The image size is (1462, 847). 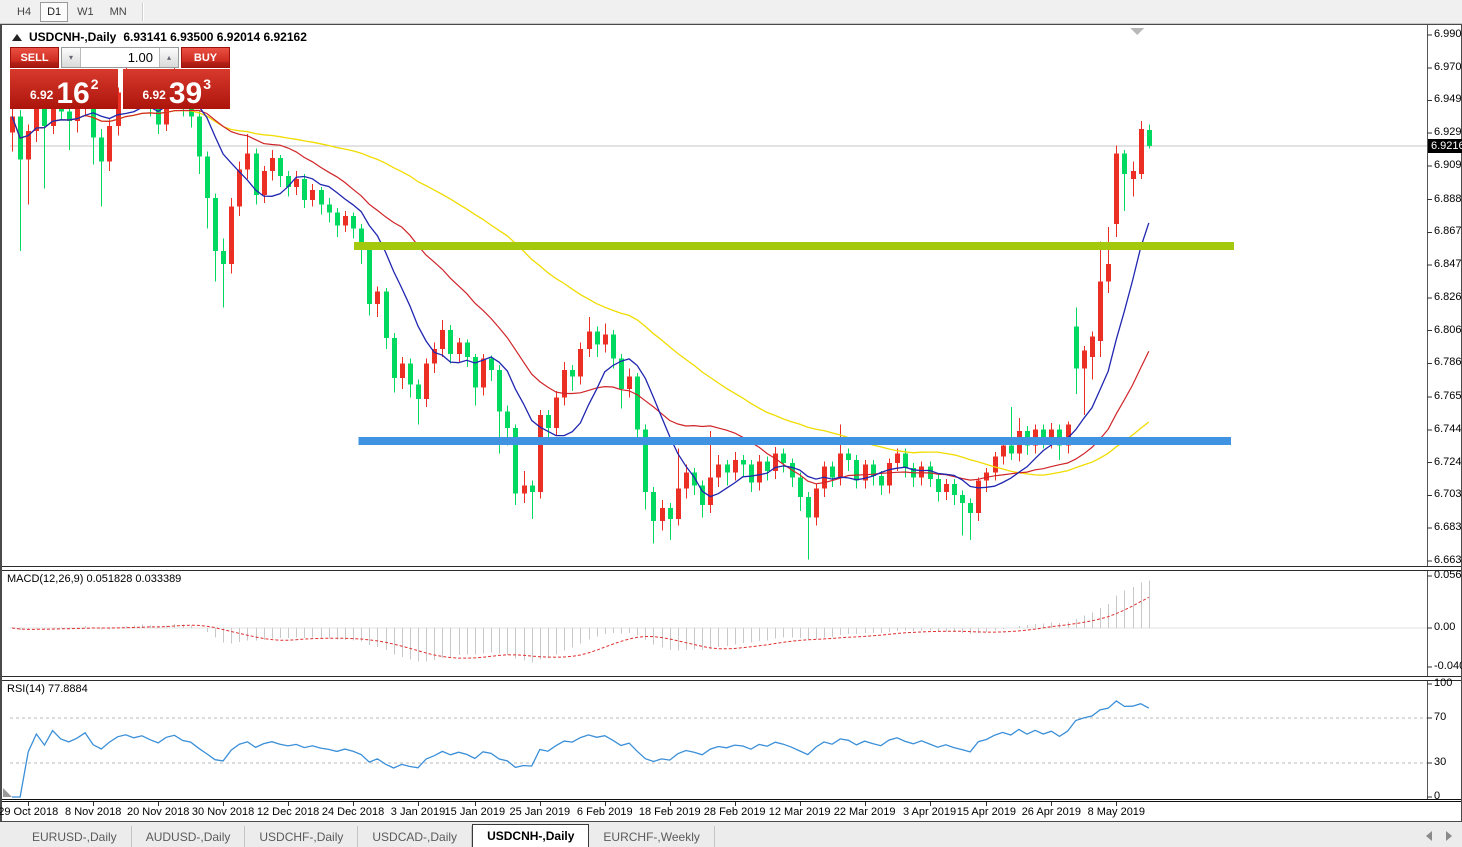 What do you see at coordinates (205, 57) in the screenshot?
I see `buy-button: BUY` at bounding box center [205, 57].